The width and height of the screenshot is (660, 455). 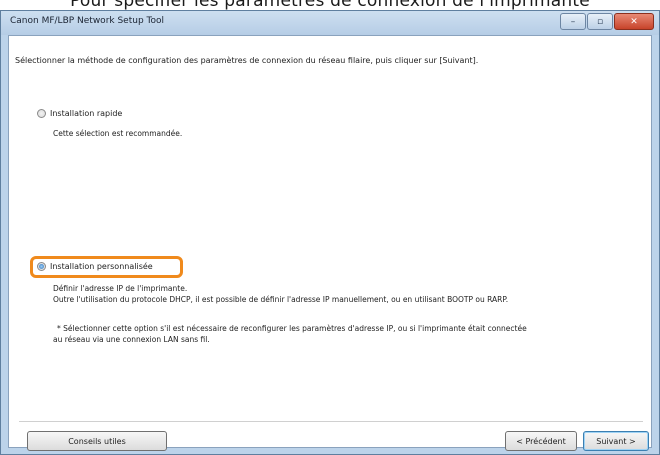 I want to click on maximize-button: ▫, so click(x=600, y=21).